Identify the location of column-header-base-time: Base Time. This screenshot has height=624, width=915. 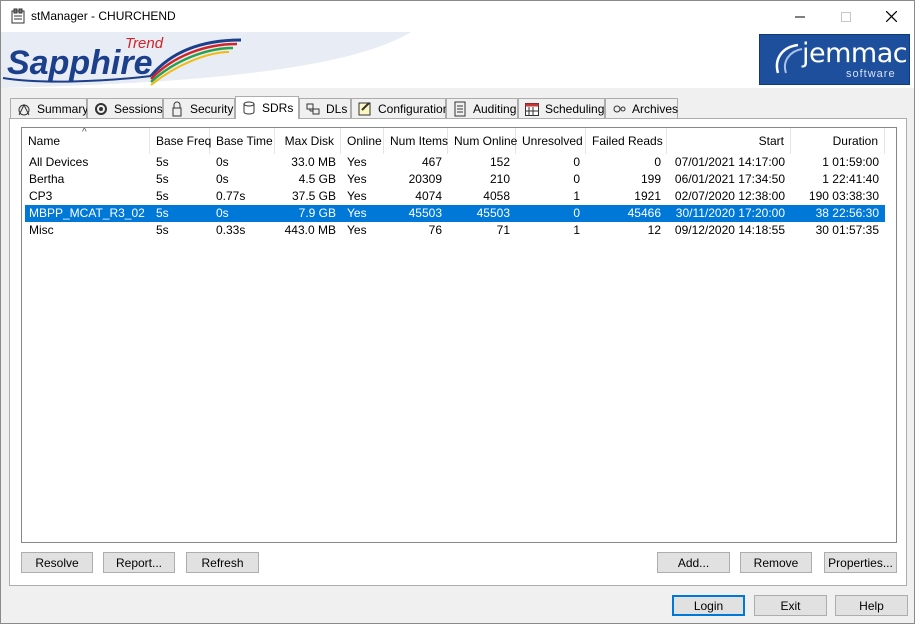
(242, 141).